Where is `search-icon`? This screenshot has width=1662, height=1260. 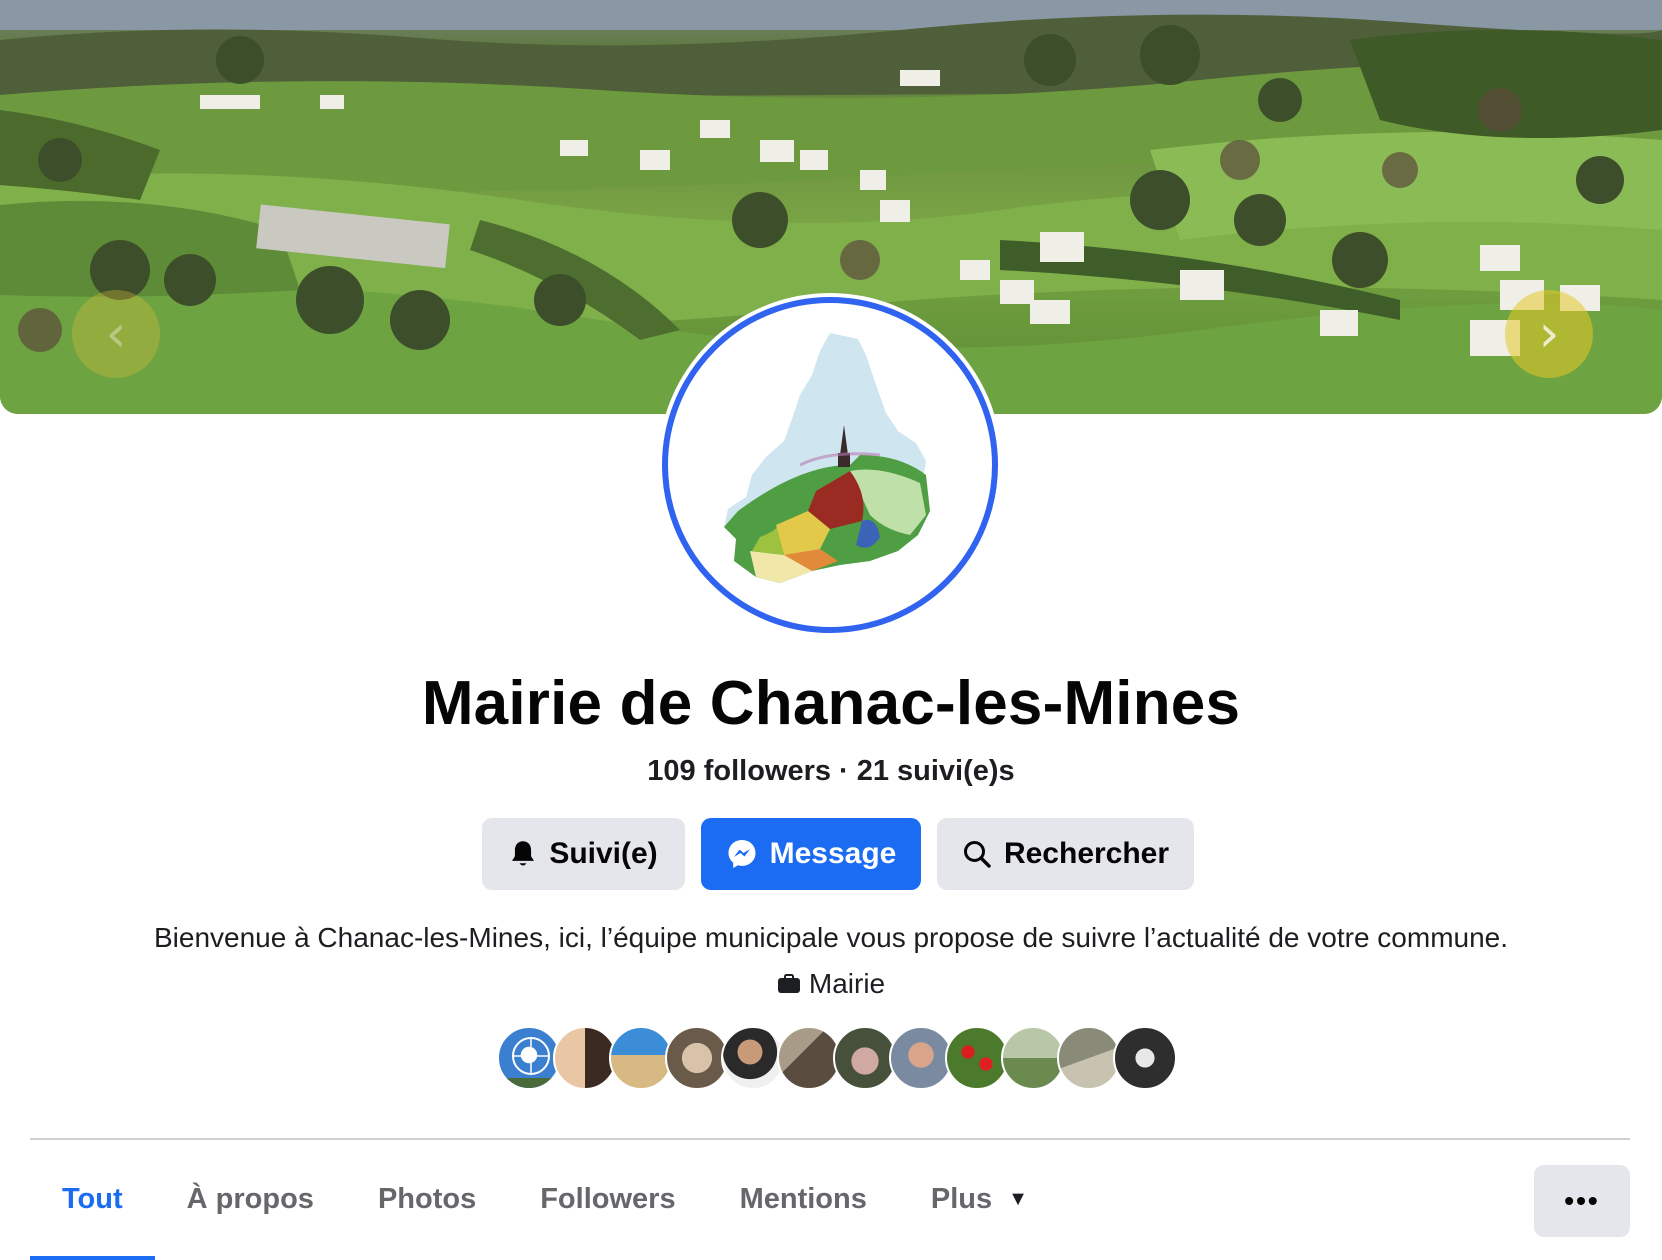
search-icon is located at coordinates (977, 854).